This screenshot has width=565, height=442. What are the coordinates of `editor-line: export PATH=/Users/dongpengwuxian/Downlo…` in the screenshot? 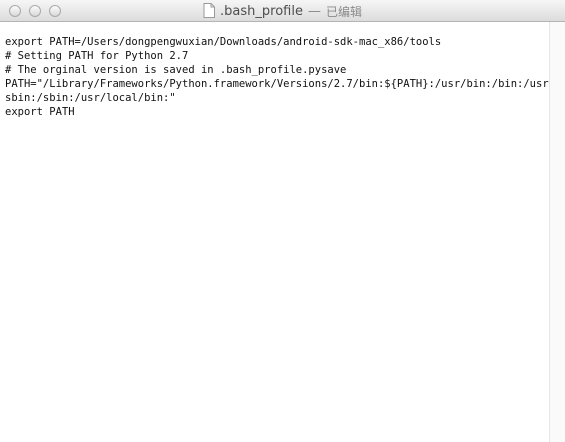 It's located at (277, 42).